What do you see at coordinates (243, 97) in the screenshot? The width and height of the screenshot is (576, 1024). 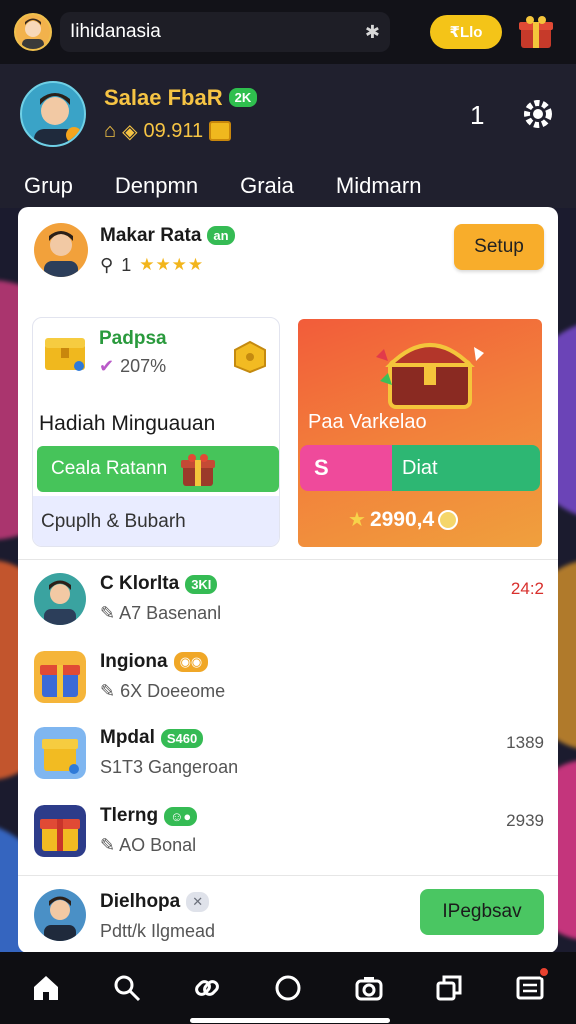 I see `profile-badge: 2K` at bounding box center [243, 97].